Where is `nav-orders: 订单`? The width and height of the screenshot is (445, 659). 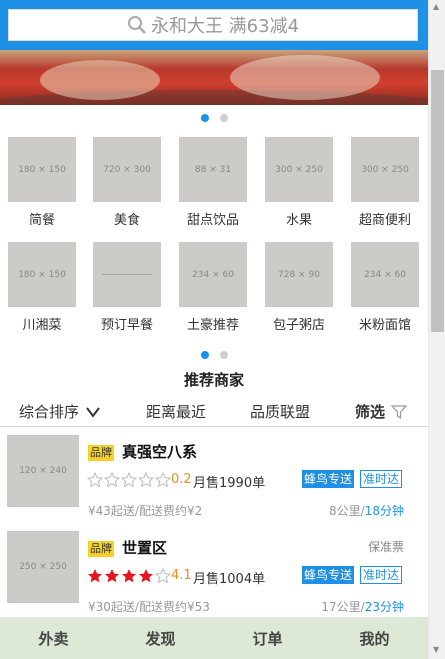 nav-orders: 订单 is located at coordinates (267, 638).